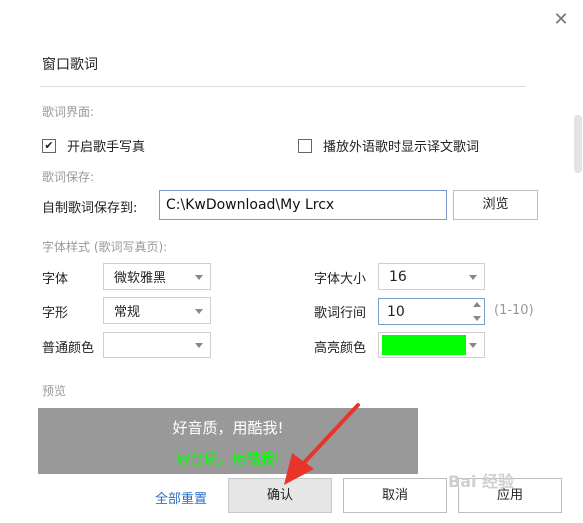 The image size is (583, 523). What do you see at coordinates (90, 208) in the screenshot?
I see `save-path-label: 自制歌词保存到:` at bounding box center [90, 208].